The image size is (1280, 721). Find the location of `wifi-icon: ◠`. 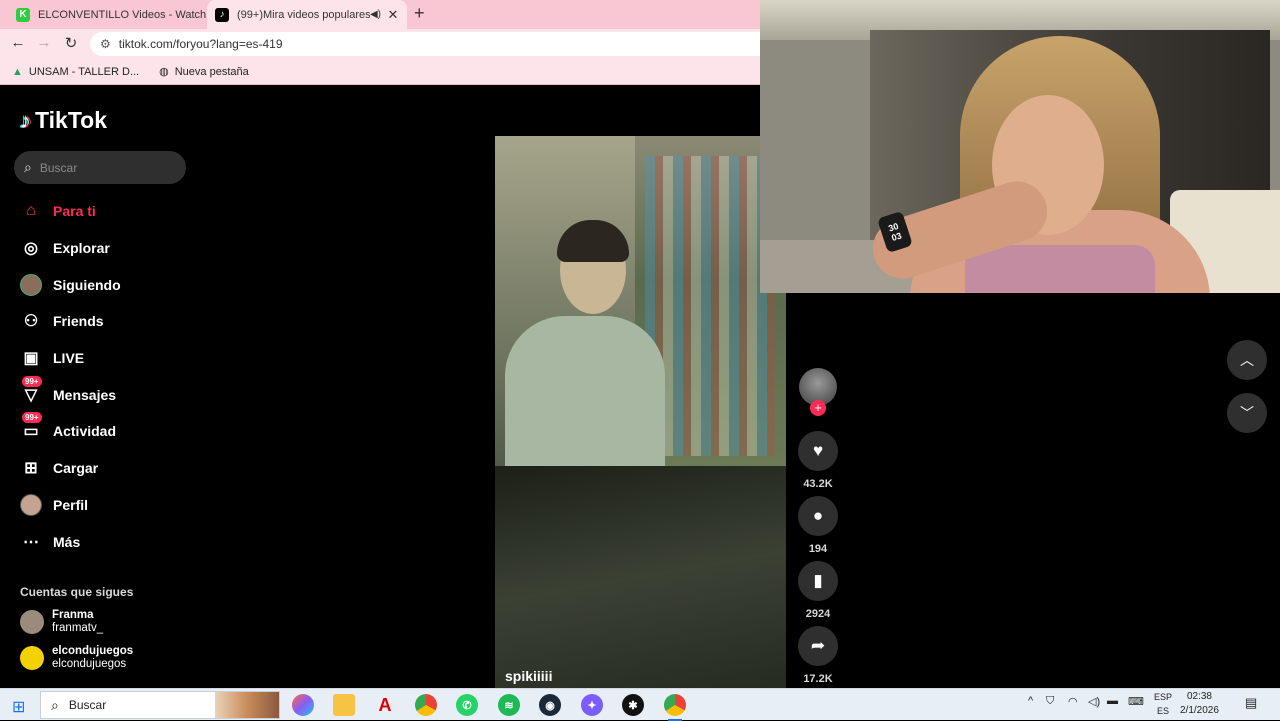

wifi-icon: ◠ is located at coordinates (1073, 701).